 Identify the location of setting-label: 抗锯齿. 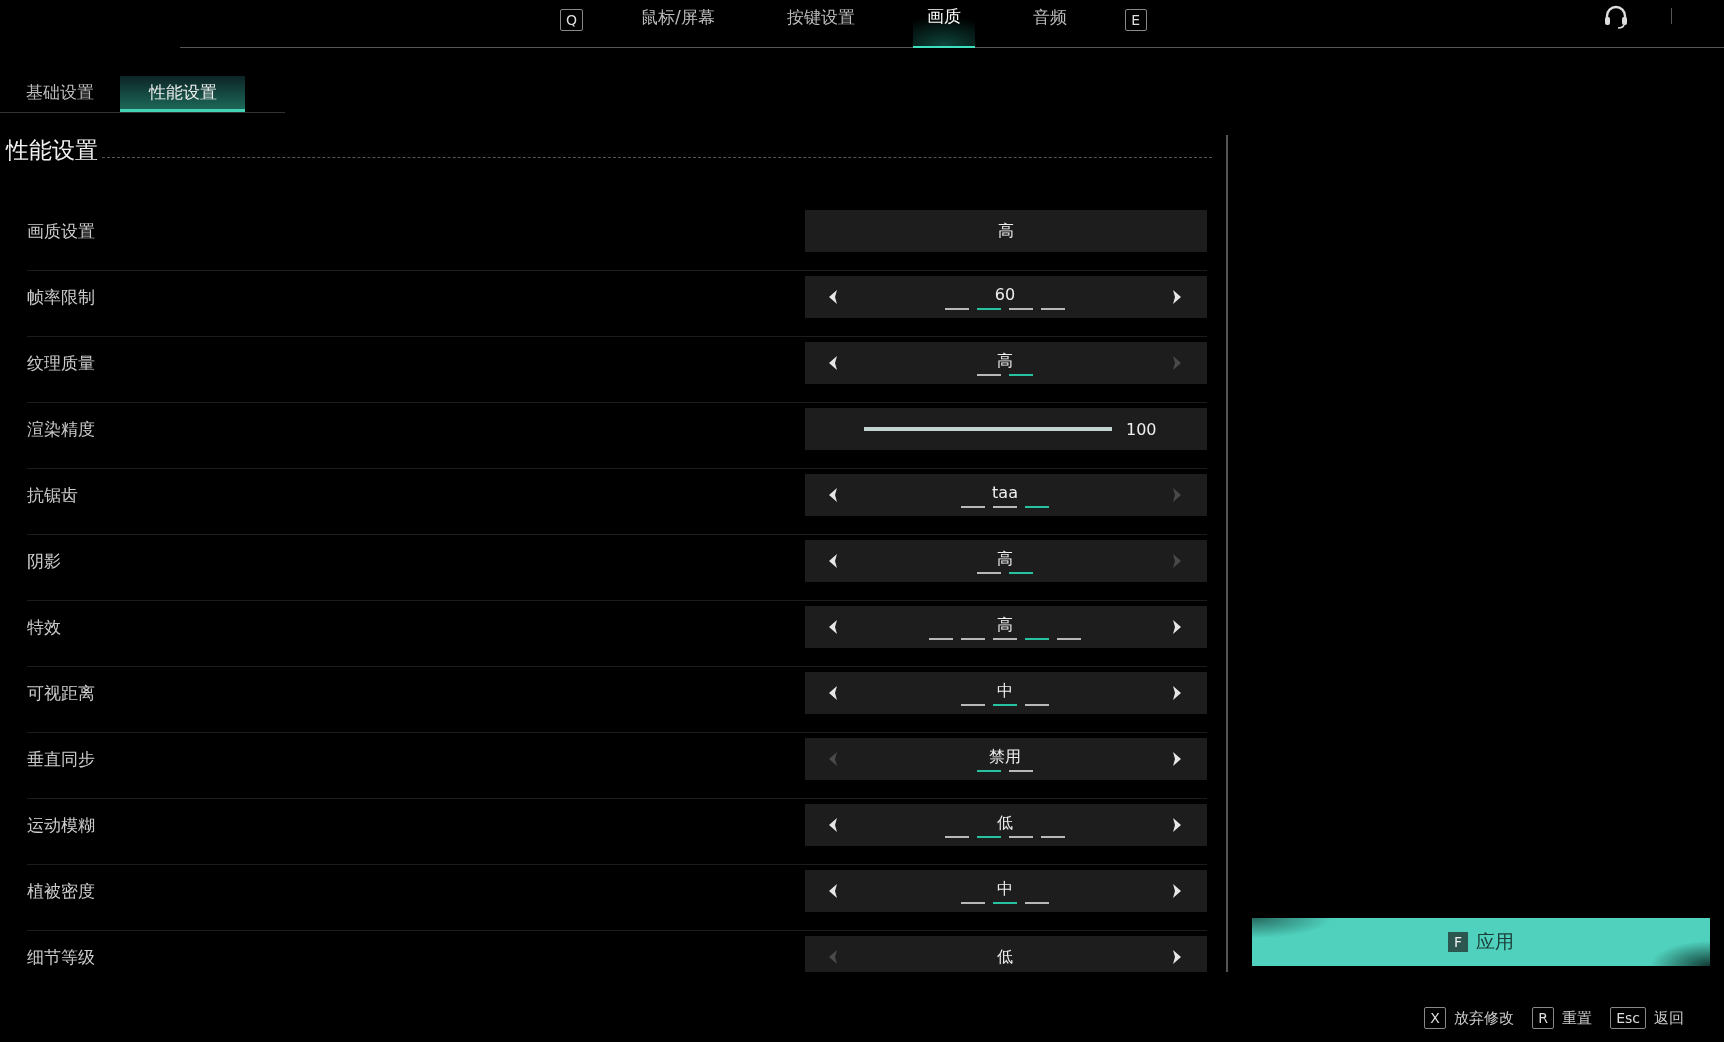
(53, 495).